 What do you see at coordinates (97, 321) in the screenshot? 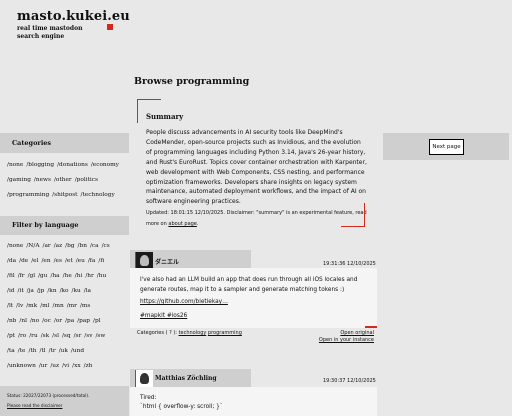
I see `language-link-pl: /pl` at bounding box center [97, 321].